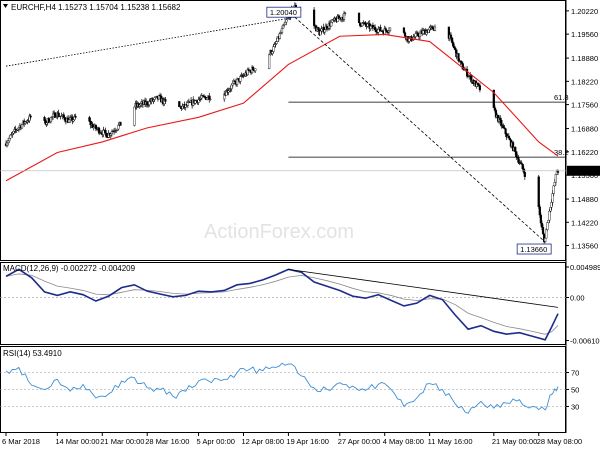  Describe the element at coordinates (283, 12) in the screenshot. I see `price-annotation-label: 1.20040` at that location.